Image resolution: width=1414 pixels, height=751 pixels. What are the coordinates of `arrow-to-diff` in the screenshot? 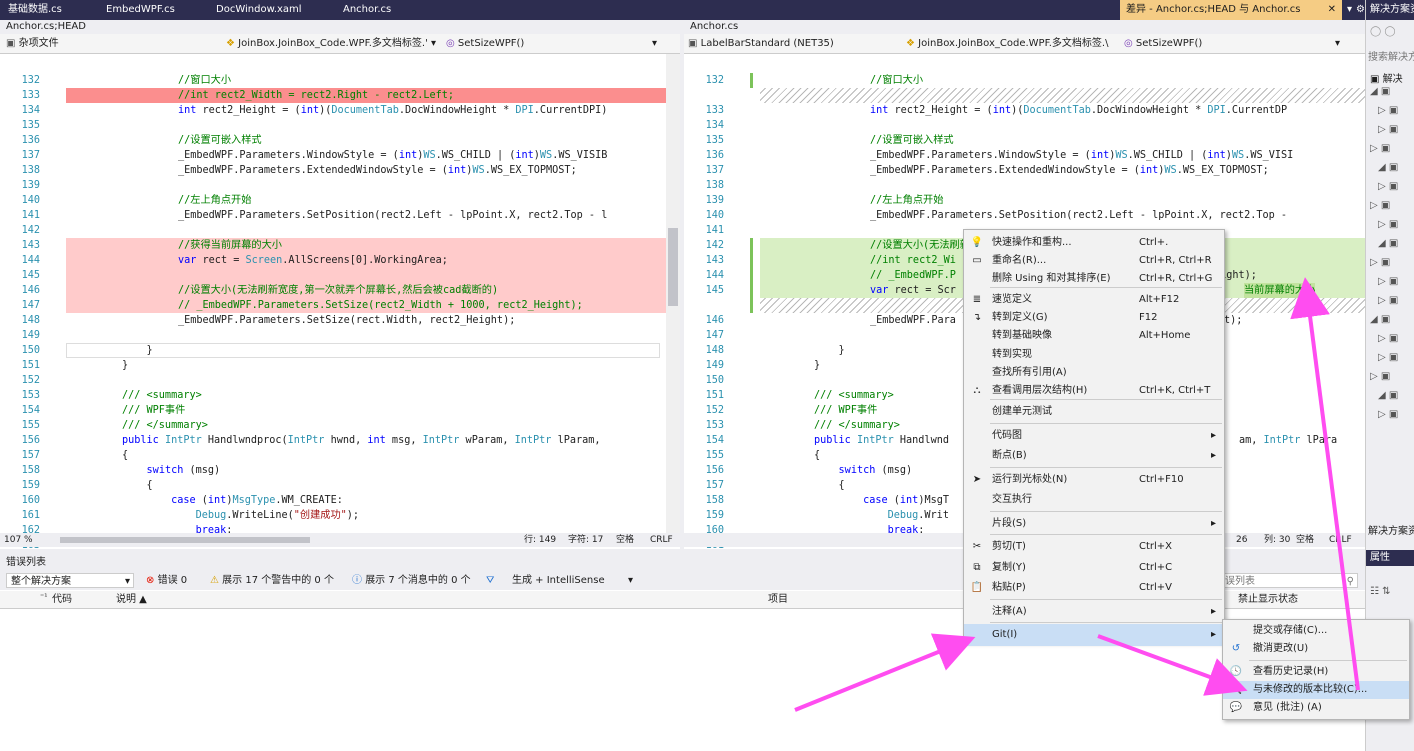 It's located at (1325, 484).